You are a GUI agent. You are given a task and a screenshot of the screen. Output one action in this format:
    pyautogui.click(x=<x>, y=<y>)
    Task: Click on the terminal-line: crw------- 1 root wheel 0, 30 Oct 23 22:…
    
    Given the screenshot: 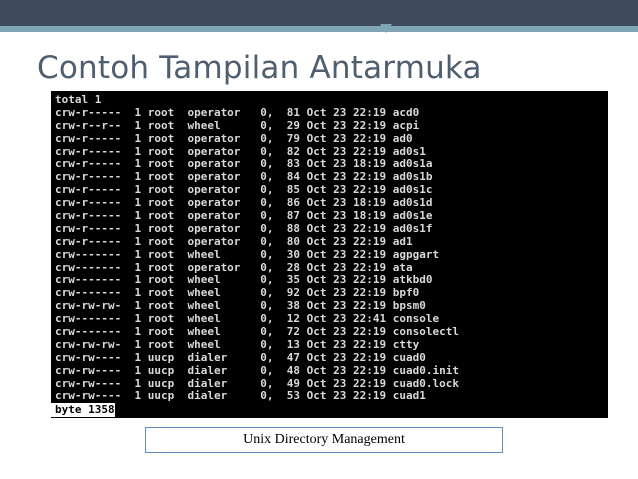 What is the action you would take?
    pyautogui.click(x=247, y=254)
    